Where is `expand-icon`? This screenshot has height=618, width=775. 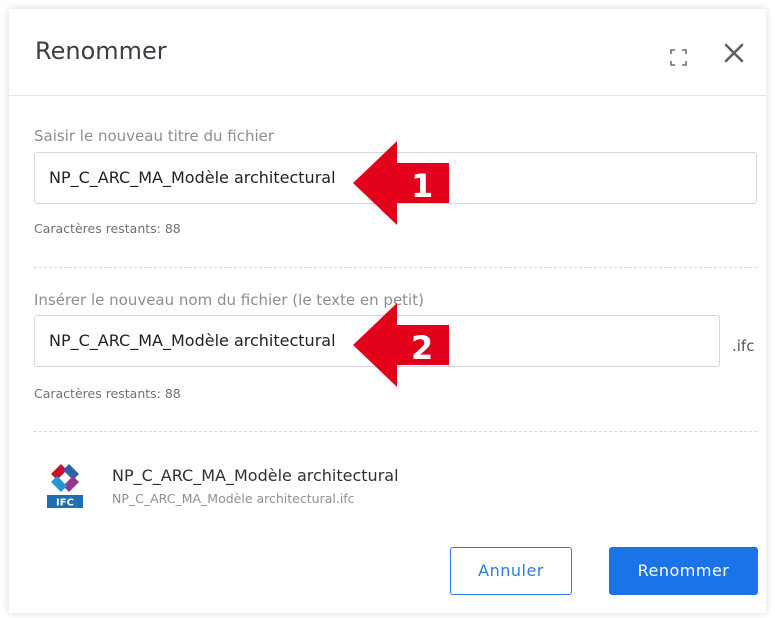
expand-icon is located at coordinates (678, 57).